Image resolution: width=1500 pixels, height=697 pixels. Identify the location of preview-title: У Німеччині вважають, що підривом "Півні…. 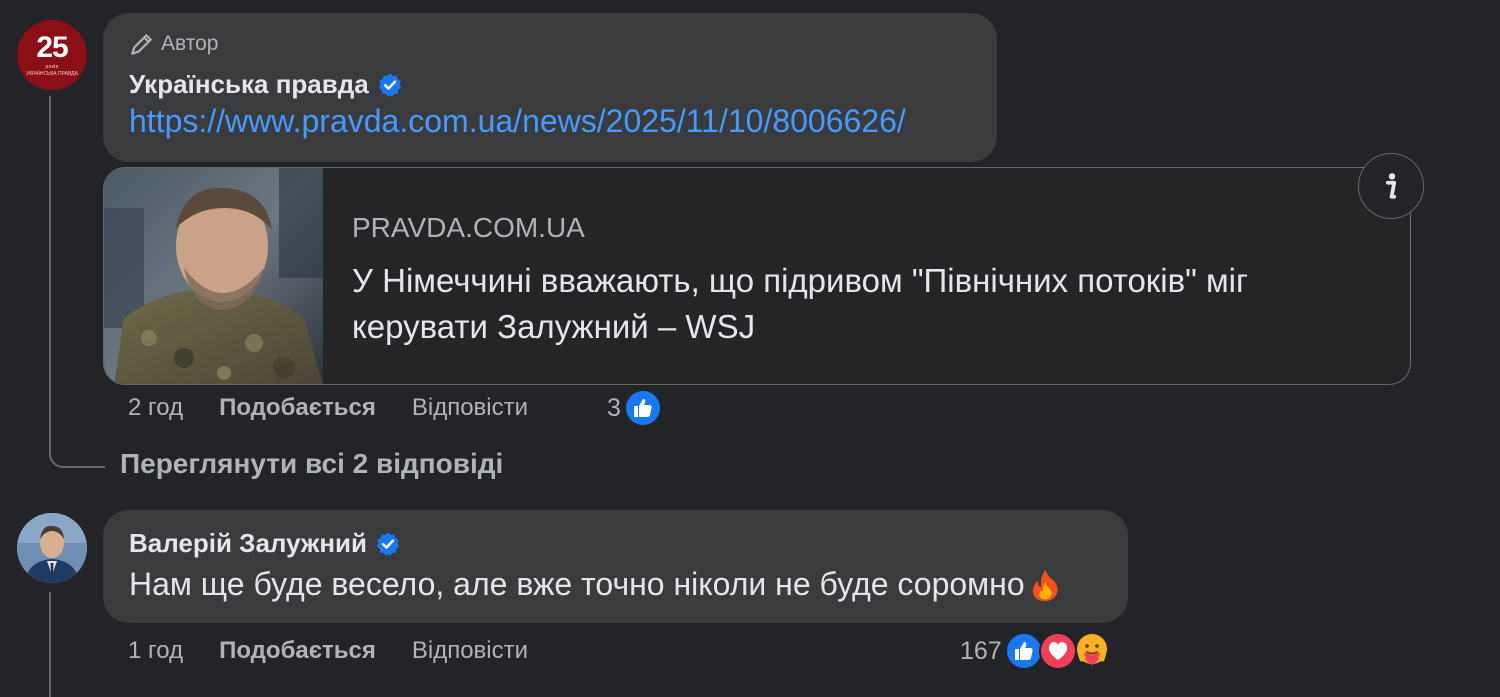
(800, 303).